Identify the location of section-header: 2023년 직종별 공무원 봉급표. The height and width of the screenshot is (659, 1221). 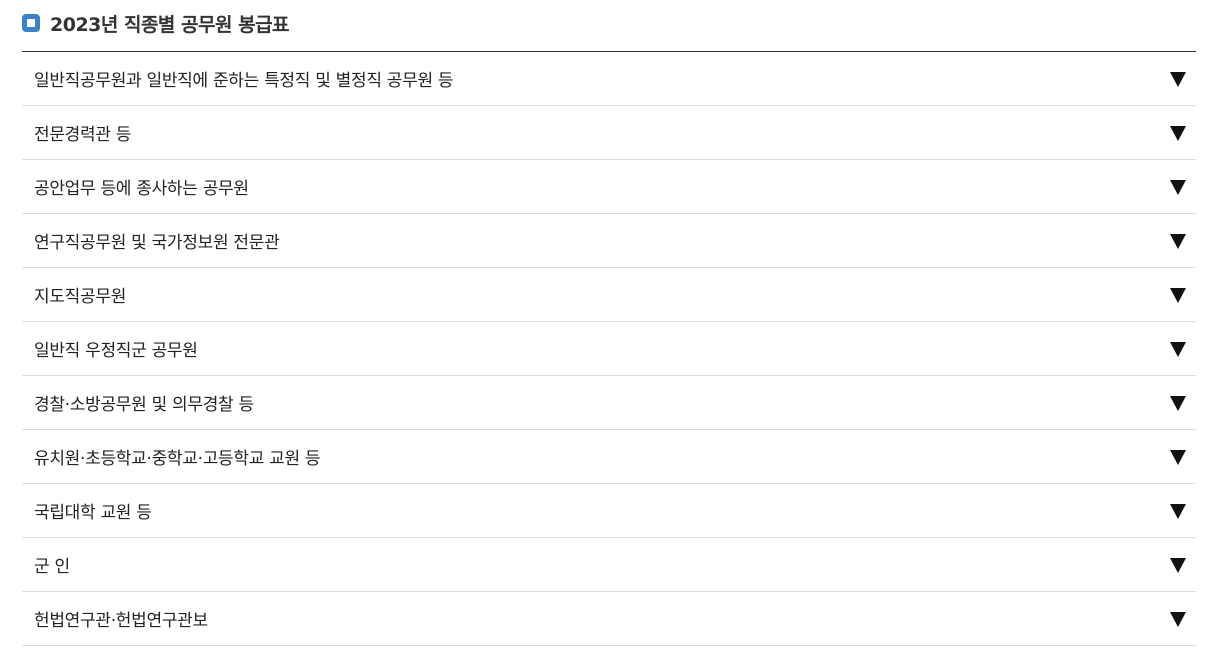
(156, 23).